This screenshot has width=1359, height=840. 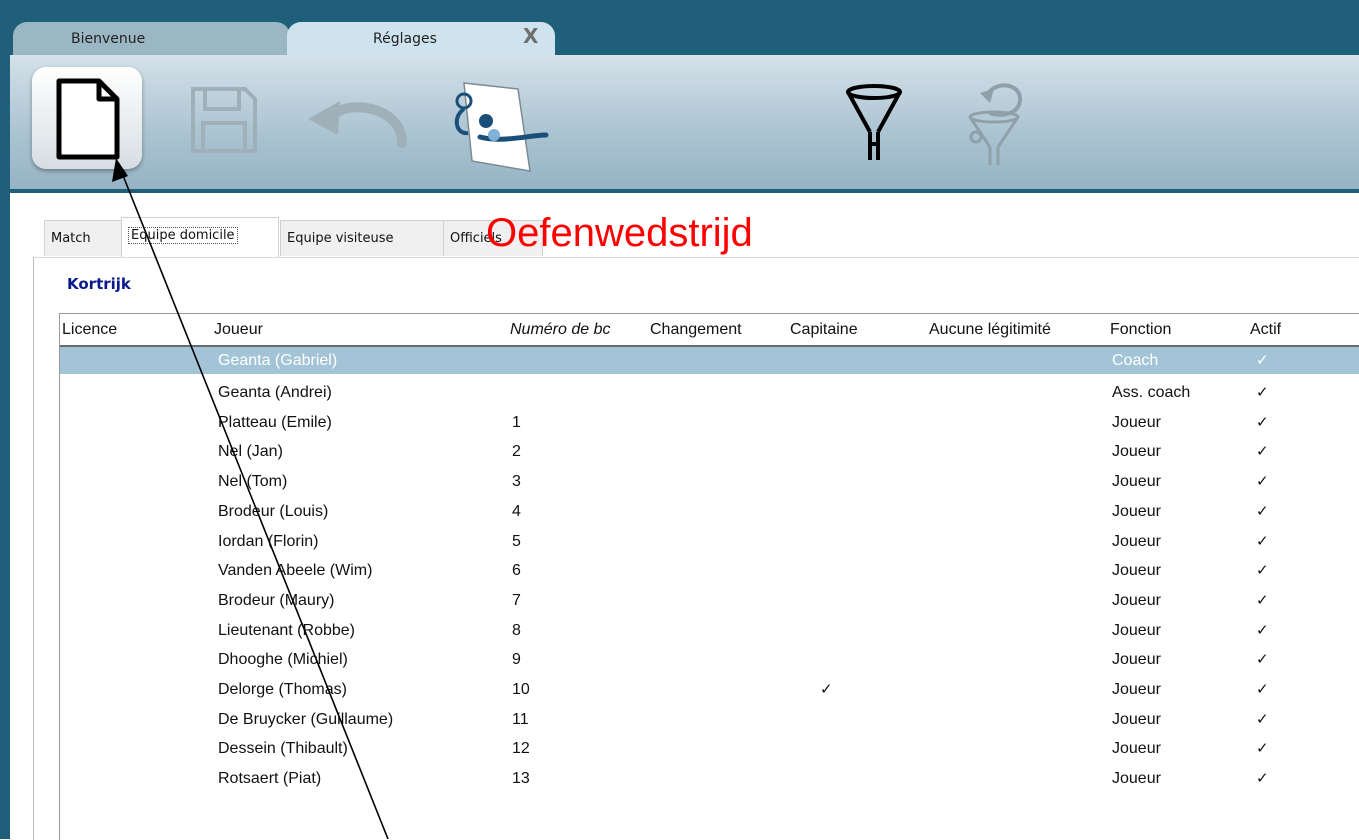 I want to click on column-header-actif: Actif, so click(x=1300, y=330).